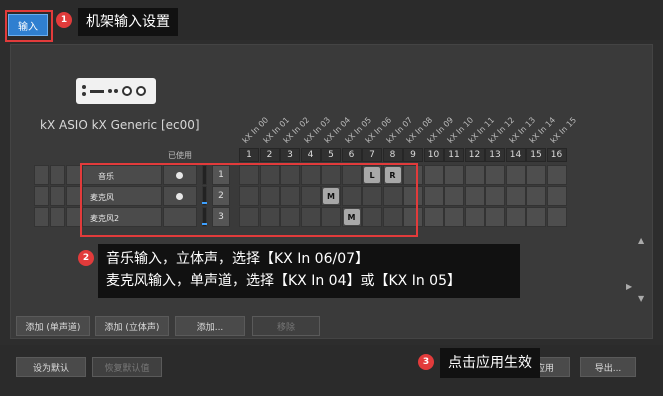 This screenshot has height=396, width=663. Describe the element at coordinates (286, 326) in the screenshot. I see `remove-button: 移除` at that location.